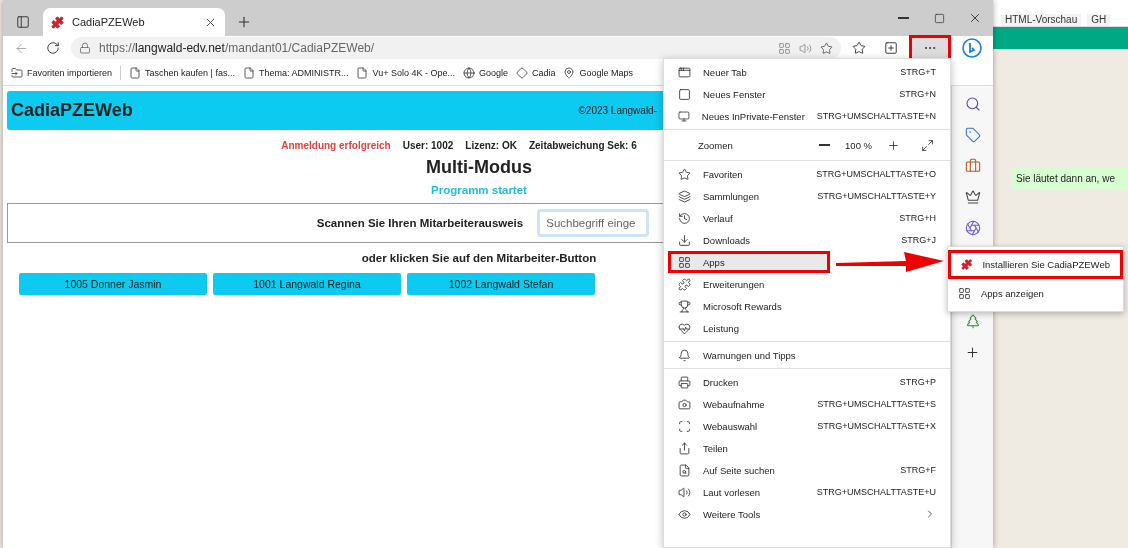 Image resolution: width=1128 pixels, height=548 pixels. I want to click on minus-icon, so click(824, 145).